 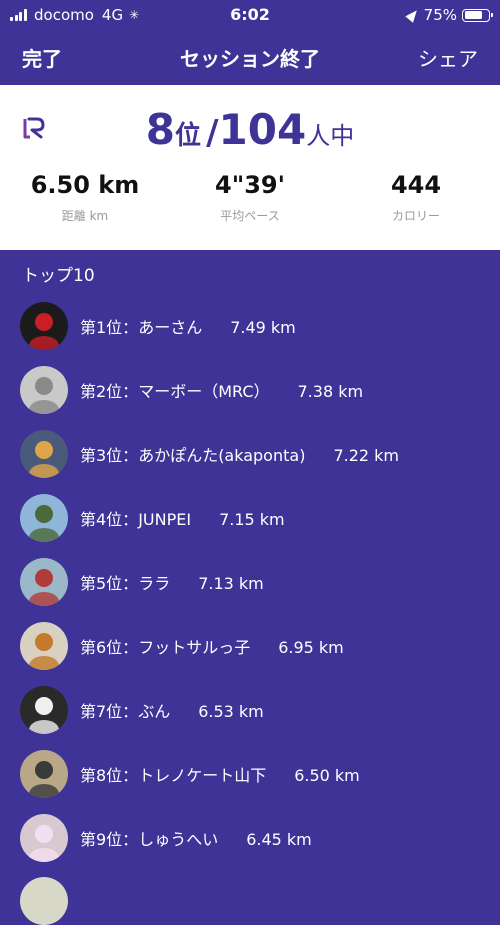 I want to click on status-bar: docomo 4G ✳ 6:02 75%, so click(x=250, y=15).